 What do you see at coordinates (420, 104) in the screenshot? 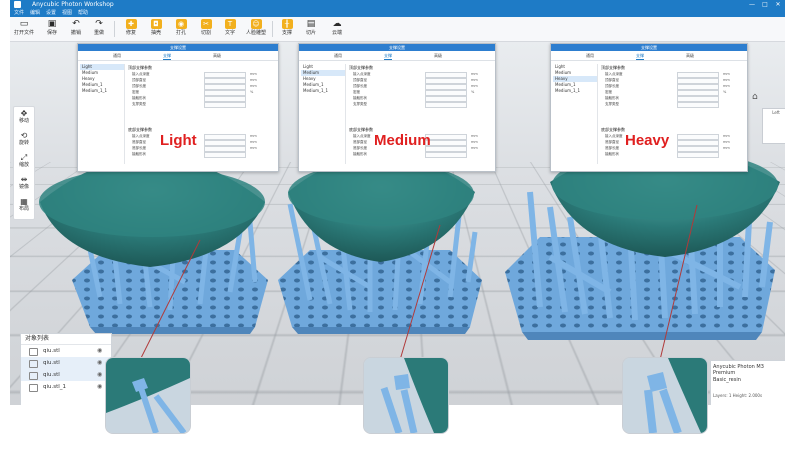
I see `param-row: 支撑类型` at bounding box center [420, 104].